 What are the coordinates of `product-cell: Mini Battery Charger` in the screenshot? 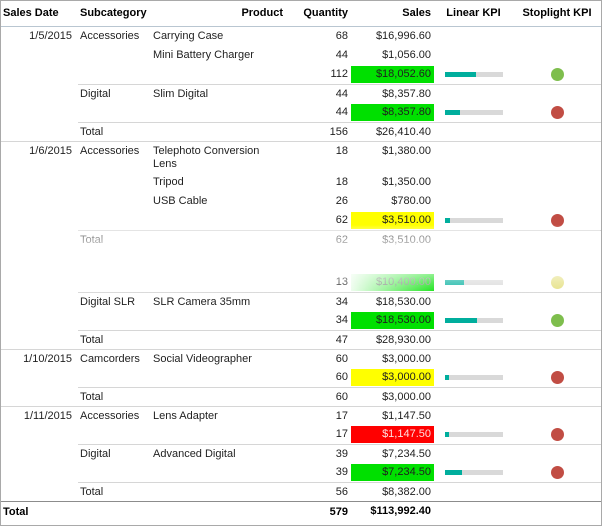 It's located at (203, 55).